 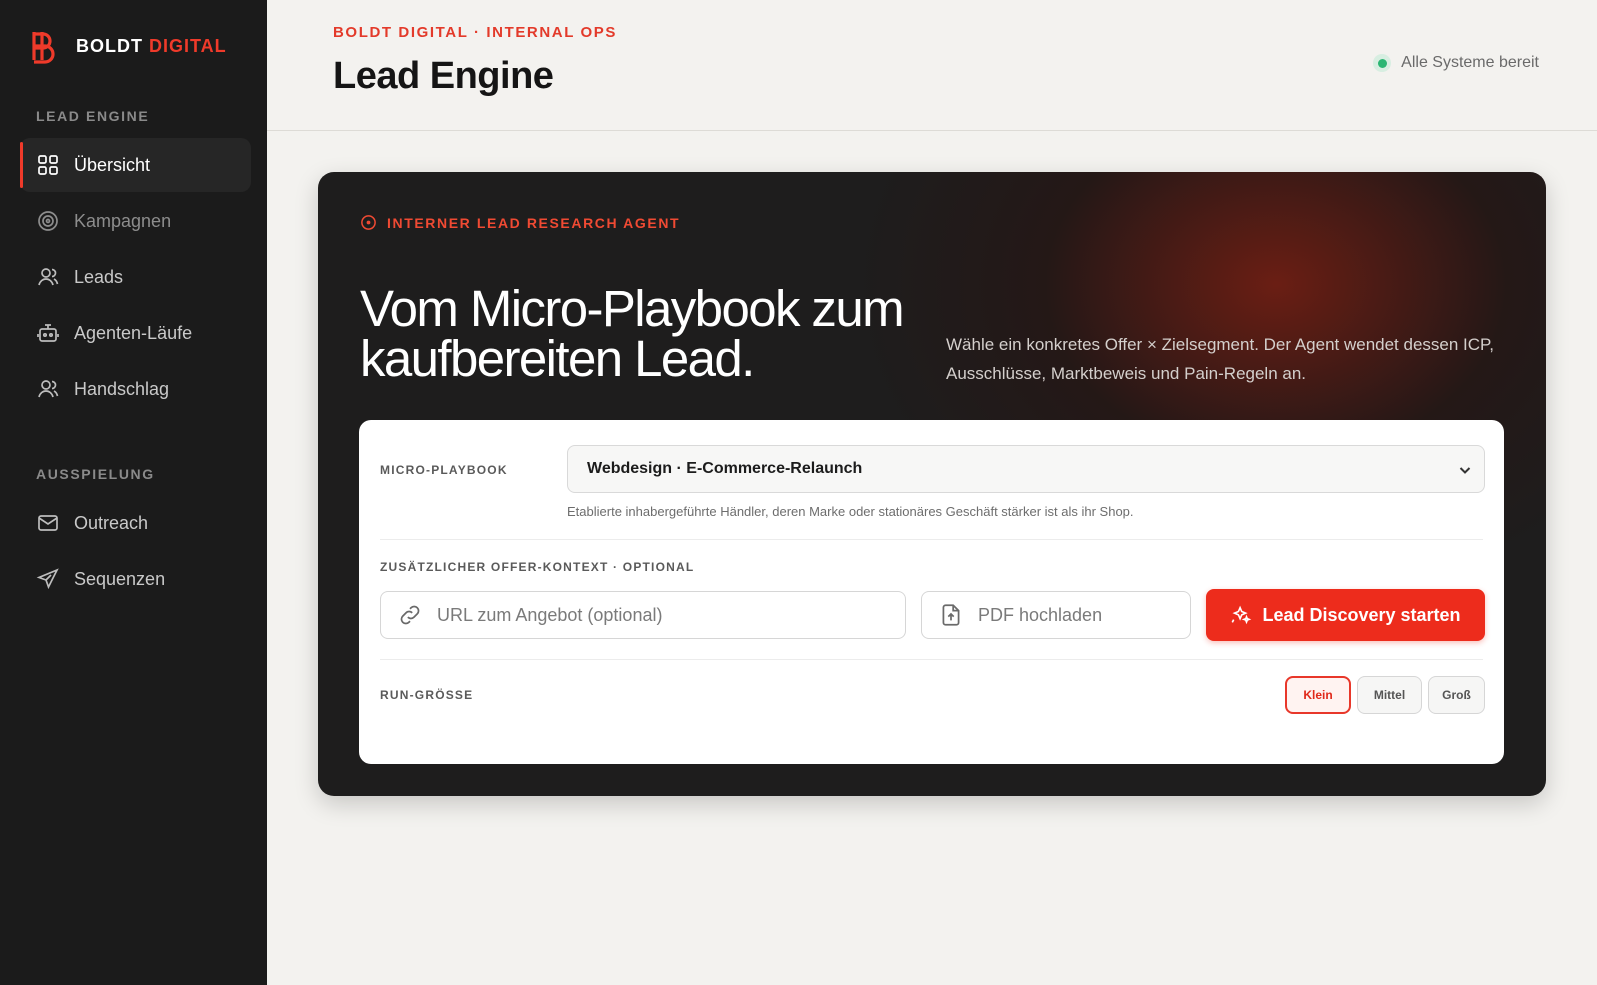 I want to click on sidebar-item-label: Kampagnen, so click(x=123, y=220).